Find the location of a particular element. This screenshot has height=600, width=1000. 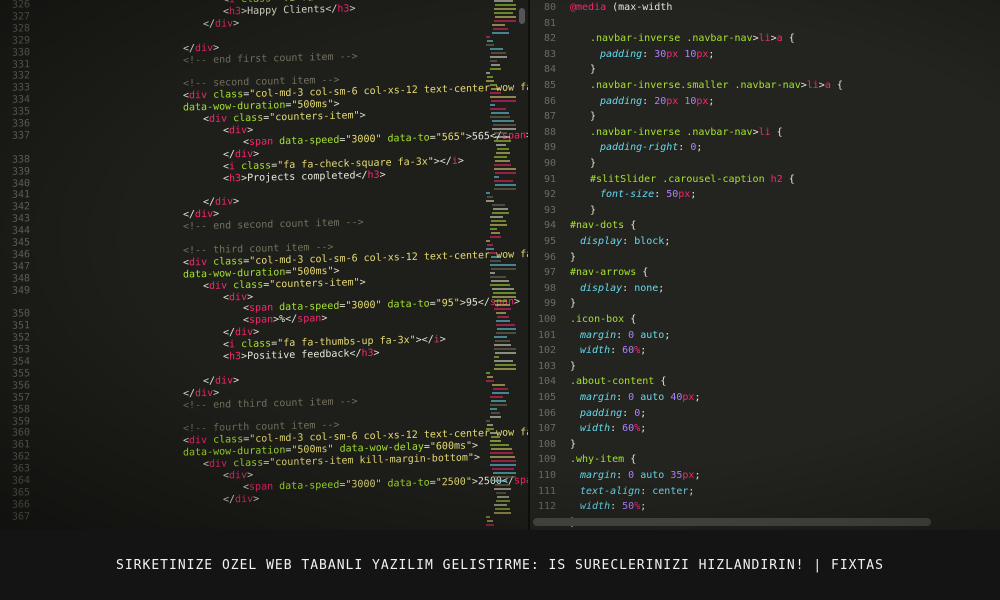

code-text: .why-item { is located at coordinates (603, 460).